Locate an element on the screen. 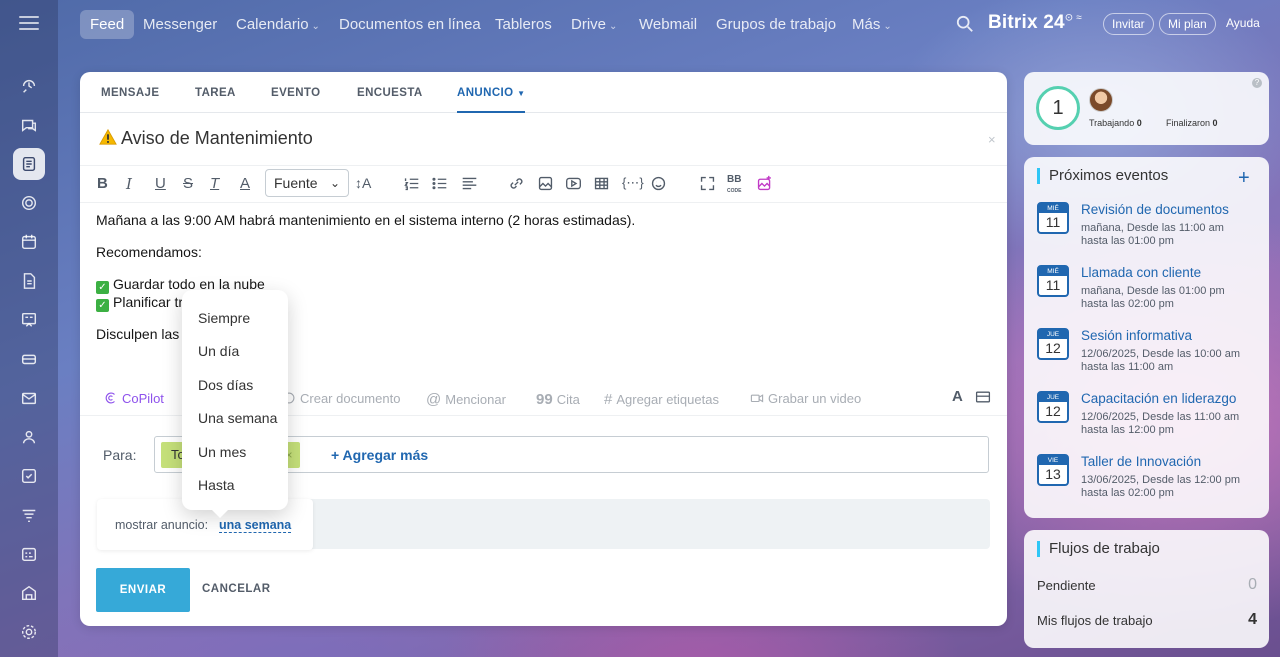 Image resolution: width=1280 pixels, height=657 pixels. italic-icon: I is located at coordinates (129, 184).